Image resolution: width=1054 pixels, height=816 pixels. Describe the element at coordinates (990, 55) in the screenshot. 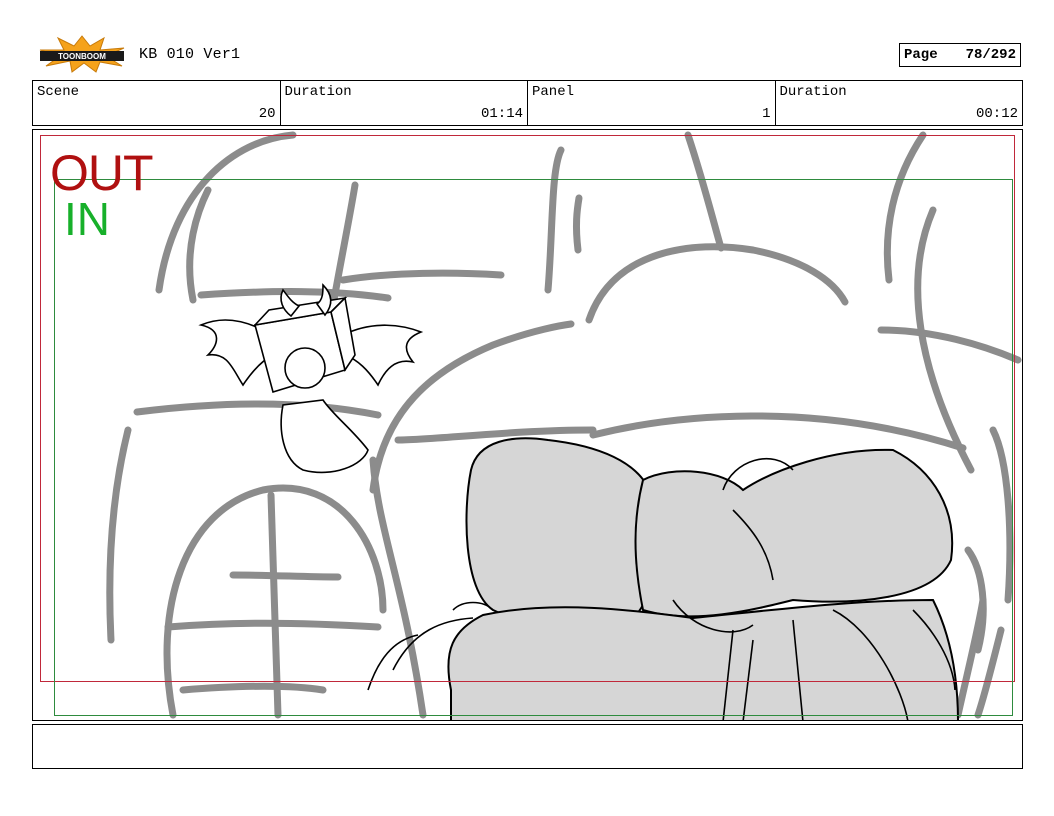

I see `page-number: 78/292` at that location.